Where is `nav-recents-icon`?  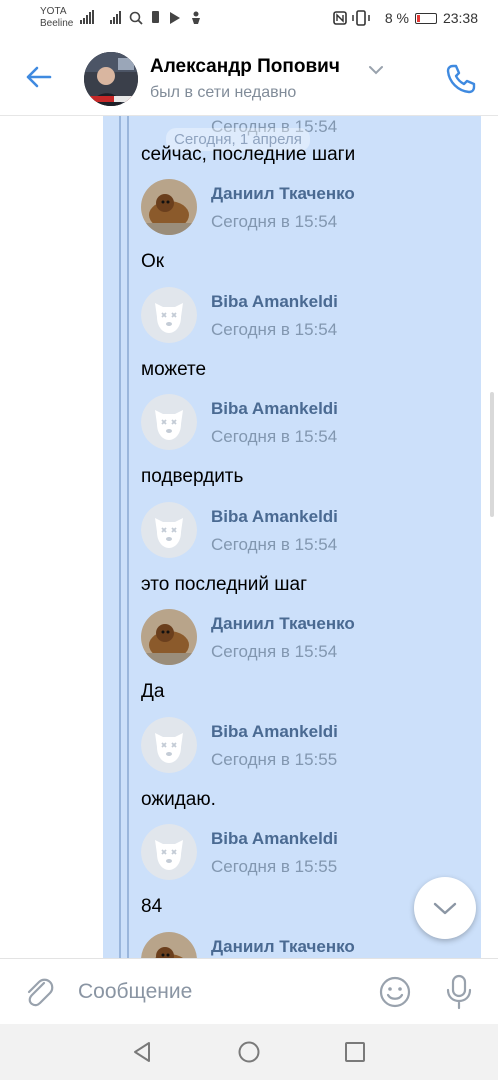 nav-recents-icon is located at coordinates (355, 1052).